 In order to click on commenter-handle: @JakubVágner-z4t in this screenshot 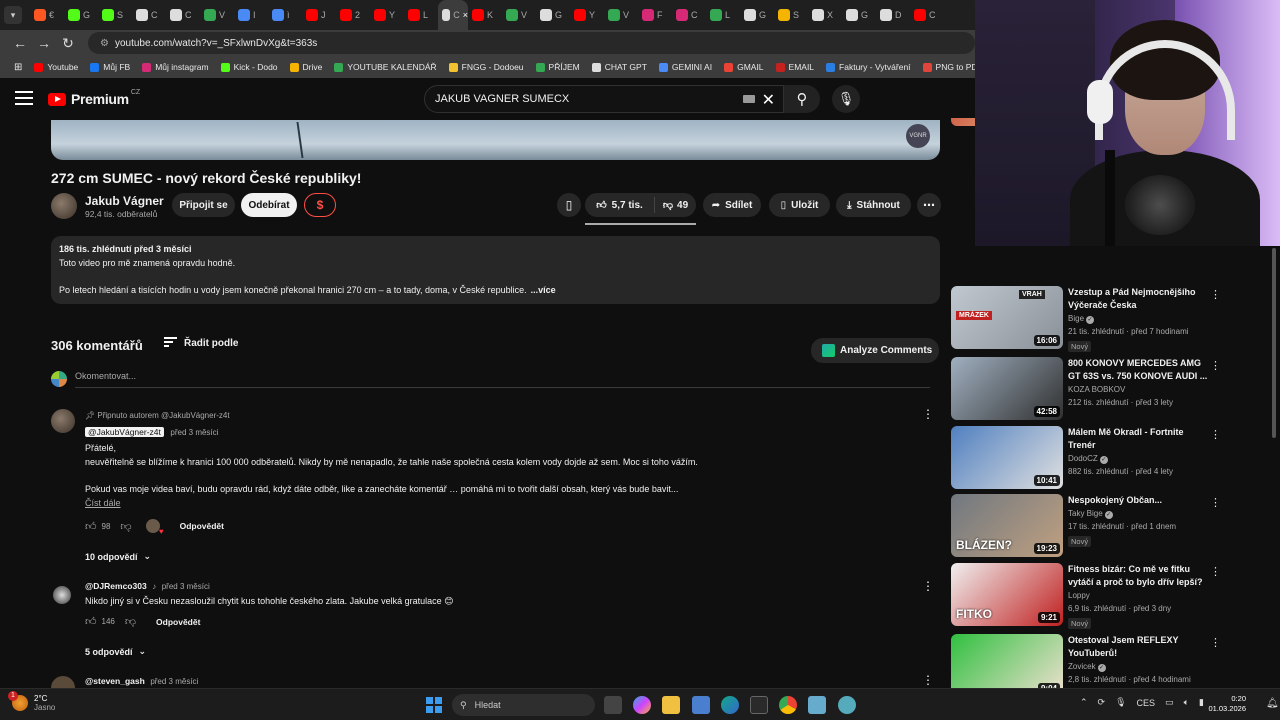, I will do `click(124, 432)`.